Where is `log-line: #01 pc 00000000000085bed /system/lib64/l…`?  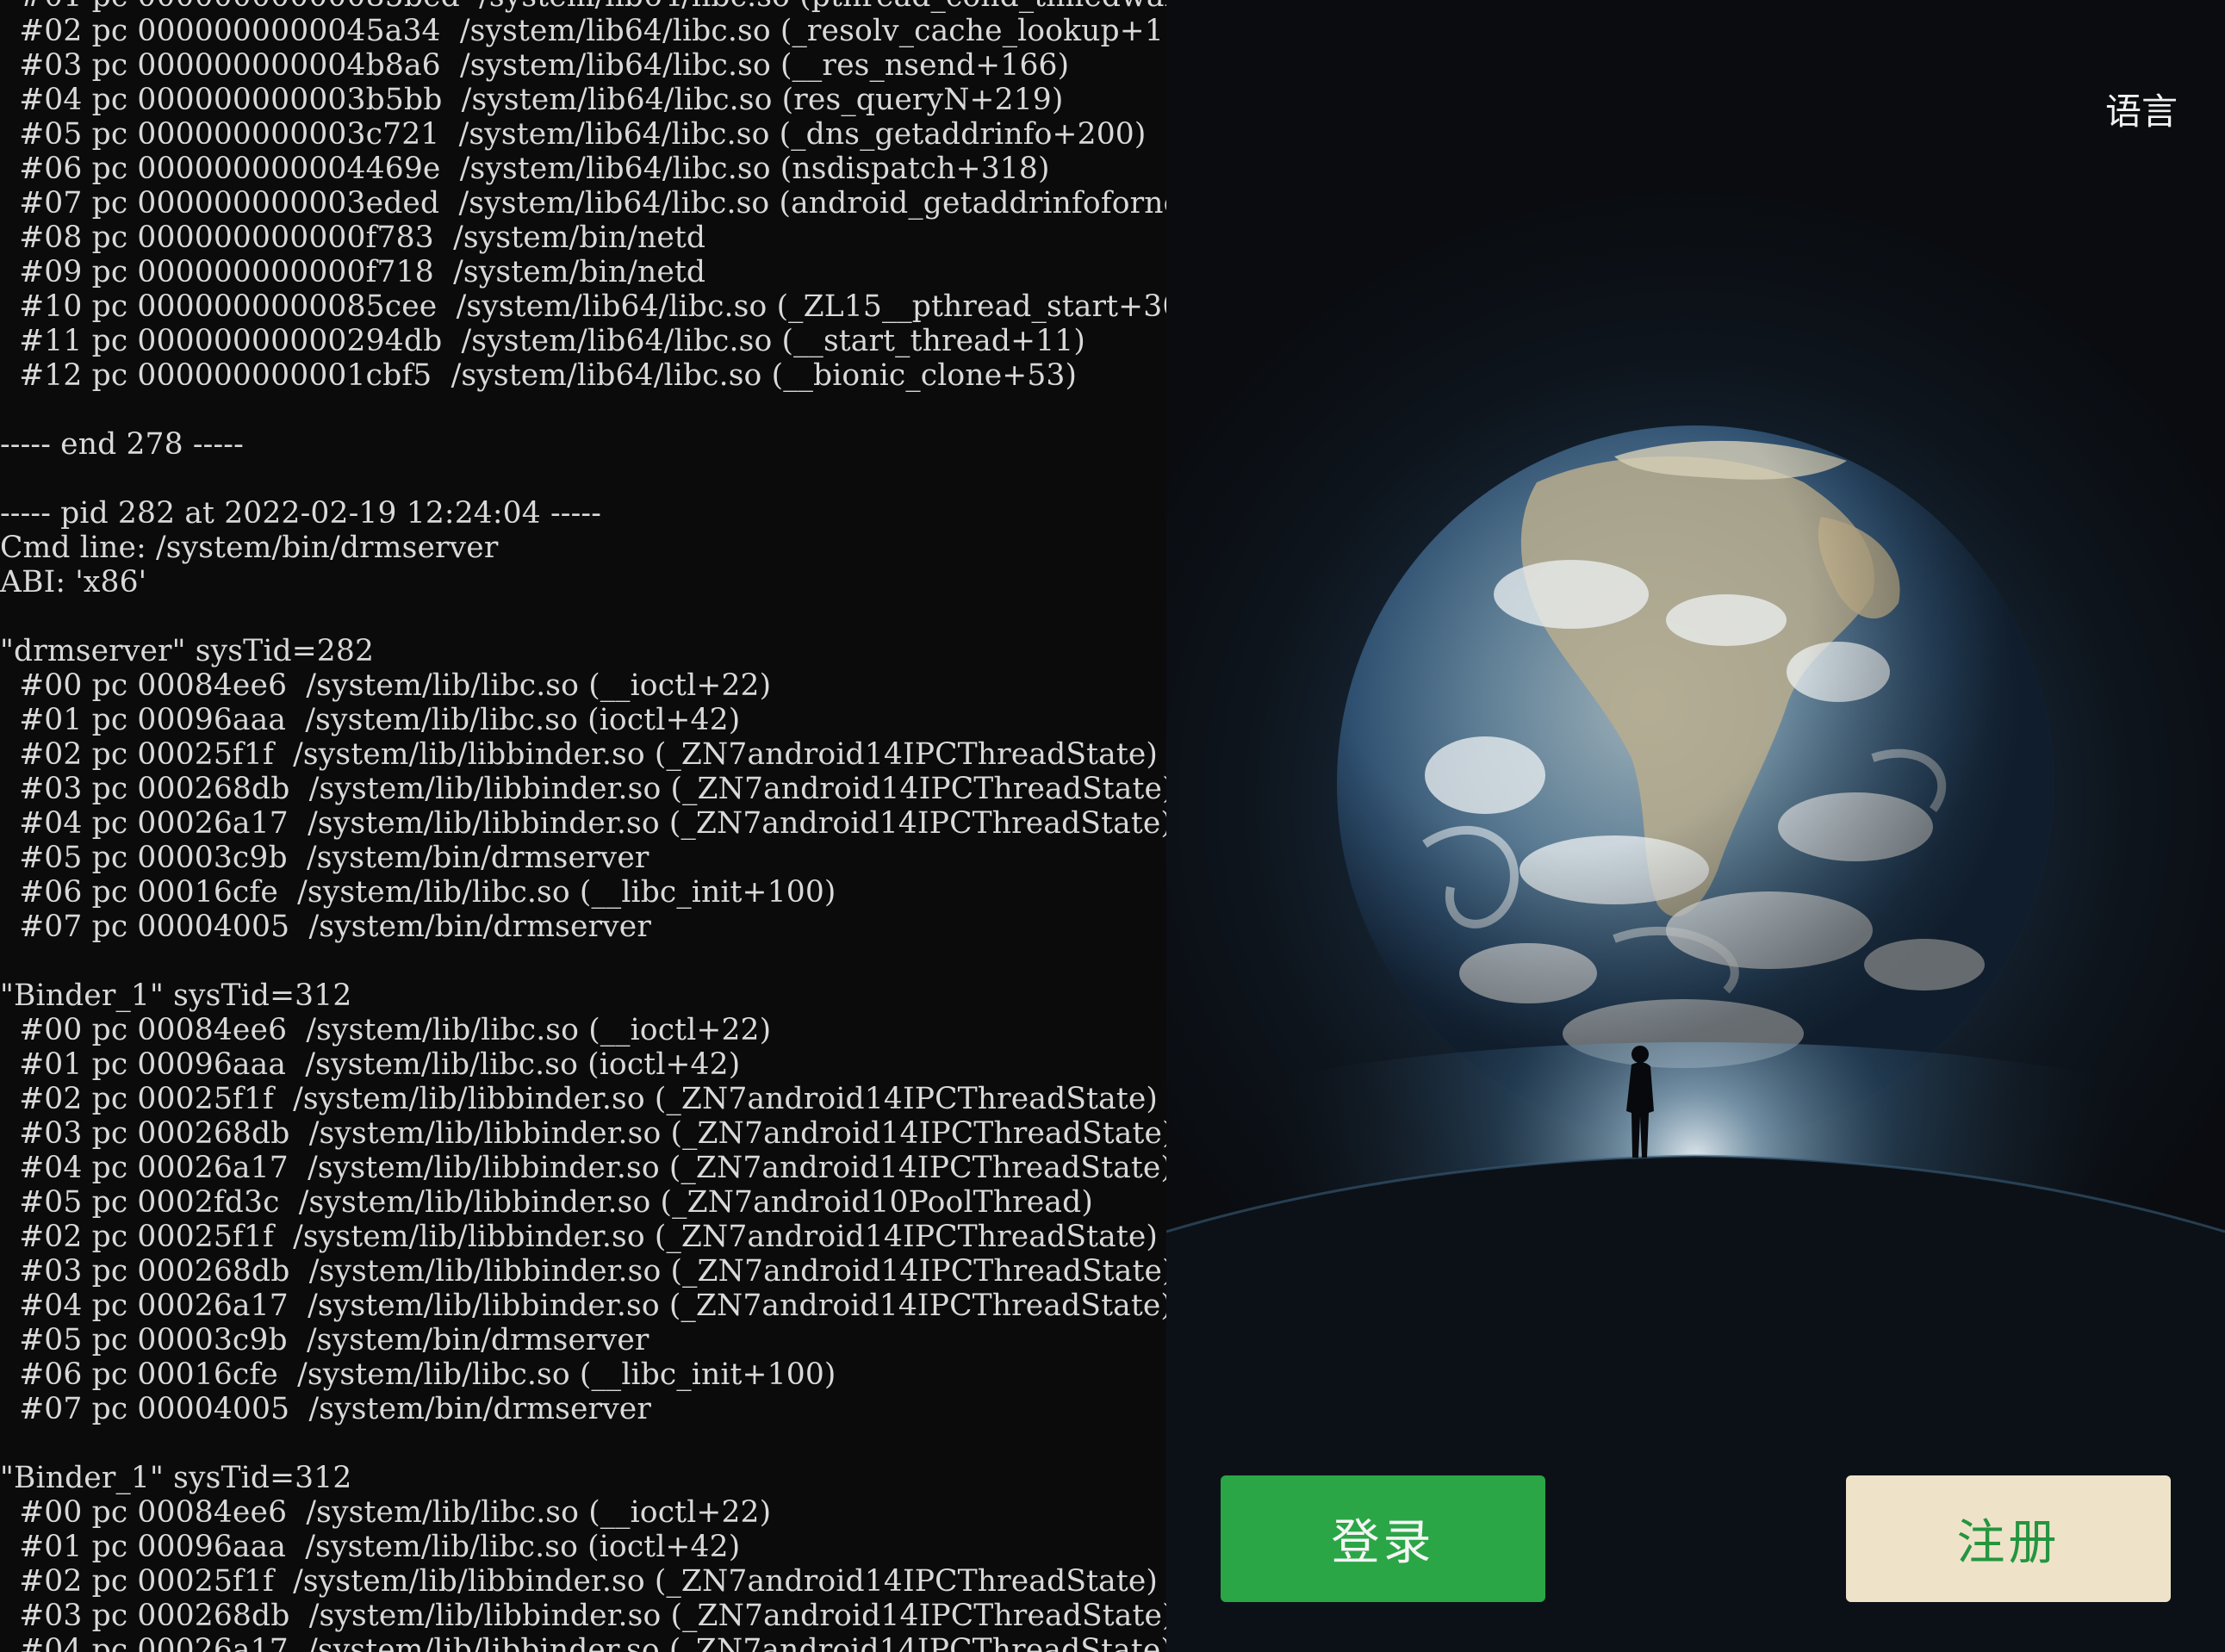
log-line: #01 pc 00000000000085bed /system/lib64/l… is located at coordinates (583, 7).